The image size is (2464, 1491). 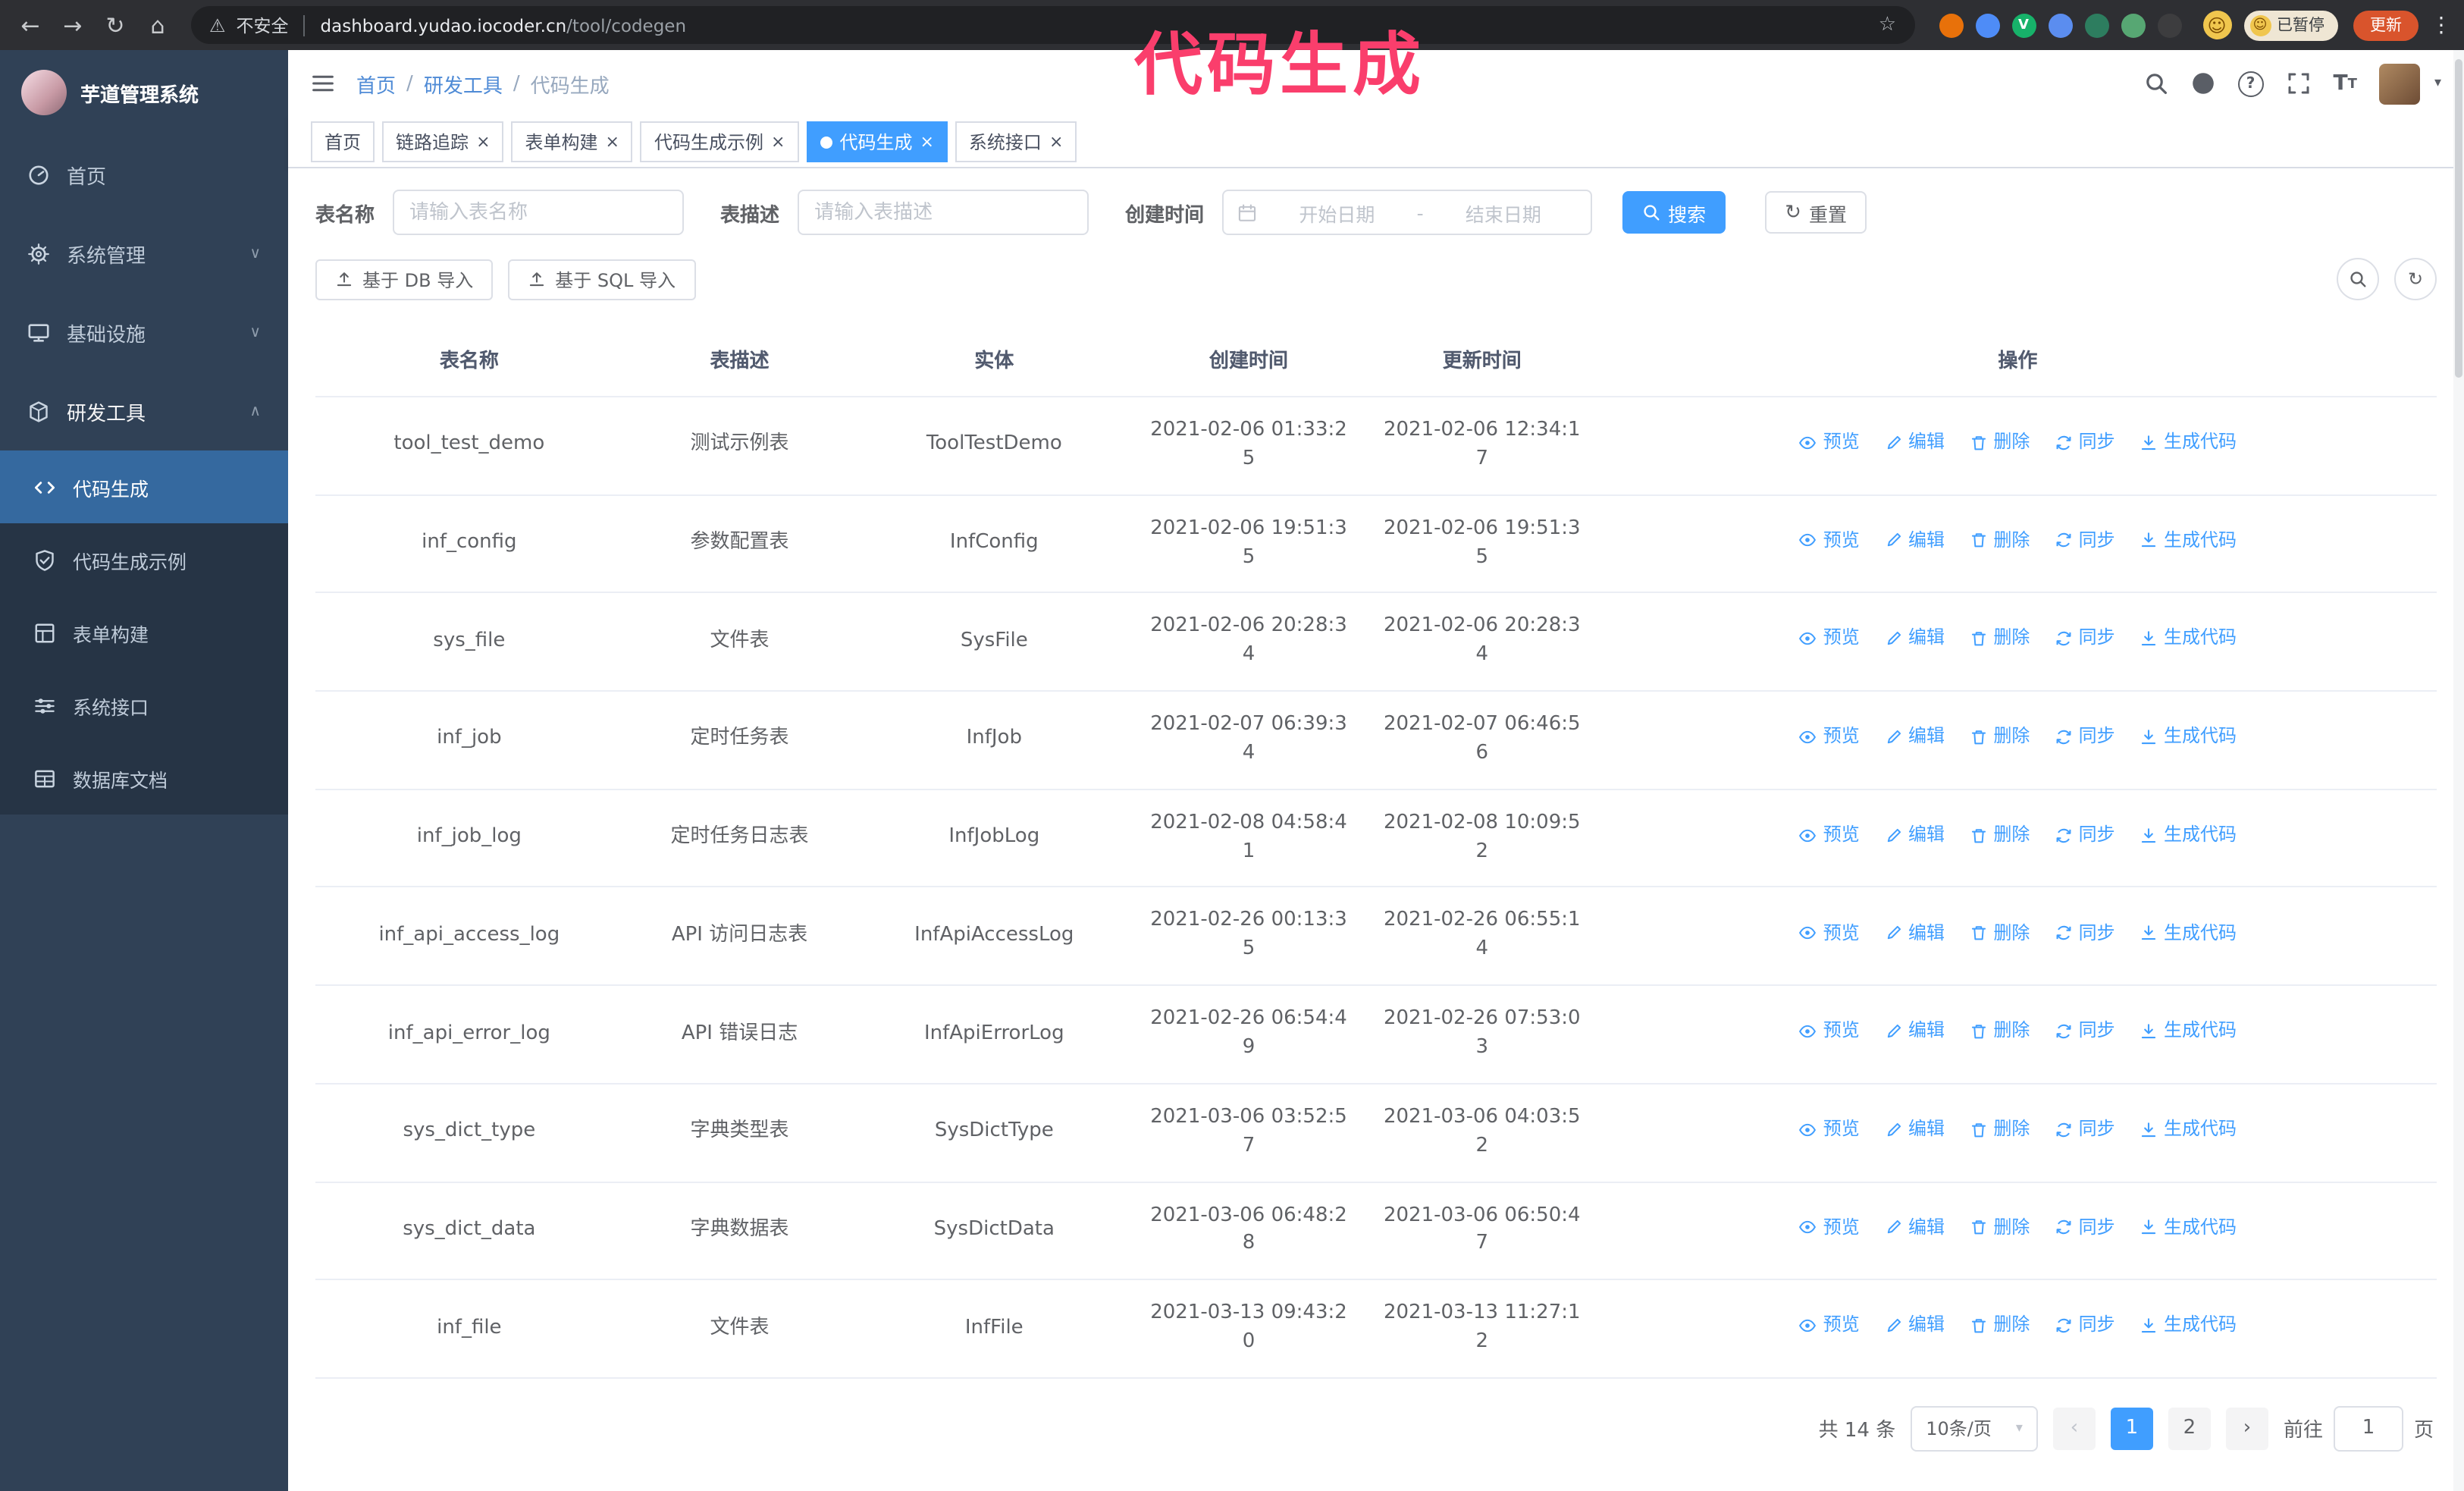 I want to click on bookmark-star-icon: ☆, so click(x=1888, y=25).